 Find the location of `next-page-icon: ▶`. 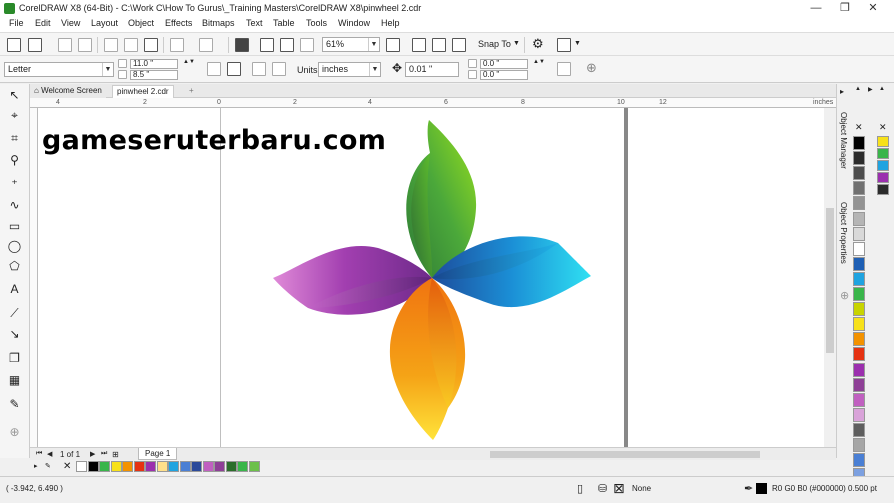

next-page-icon: ▶ is located at coordinates (92, 454).